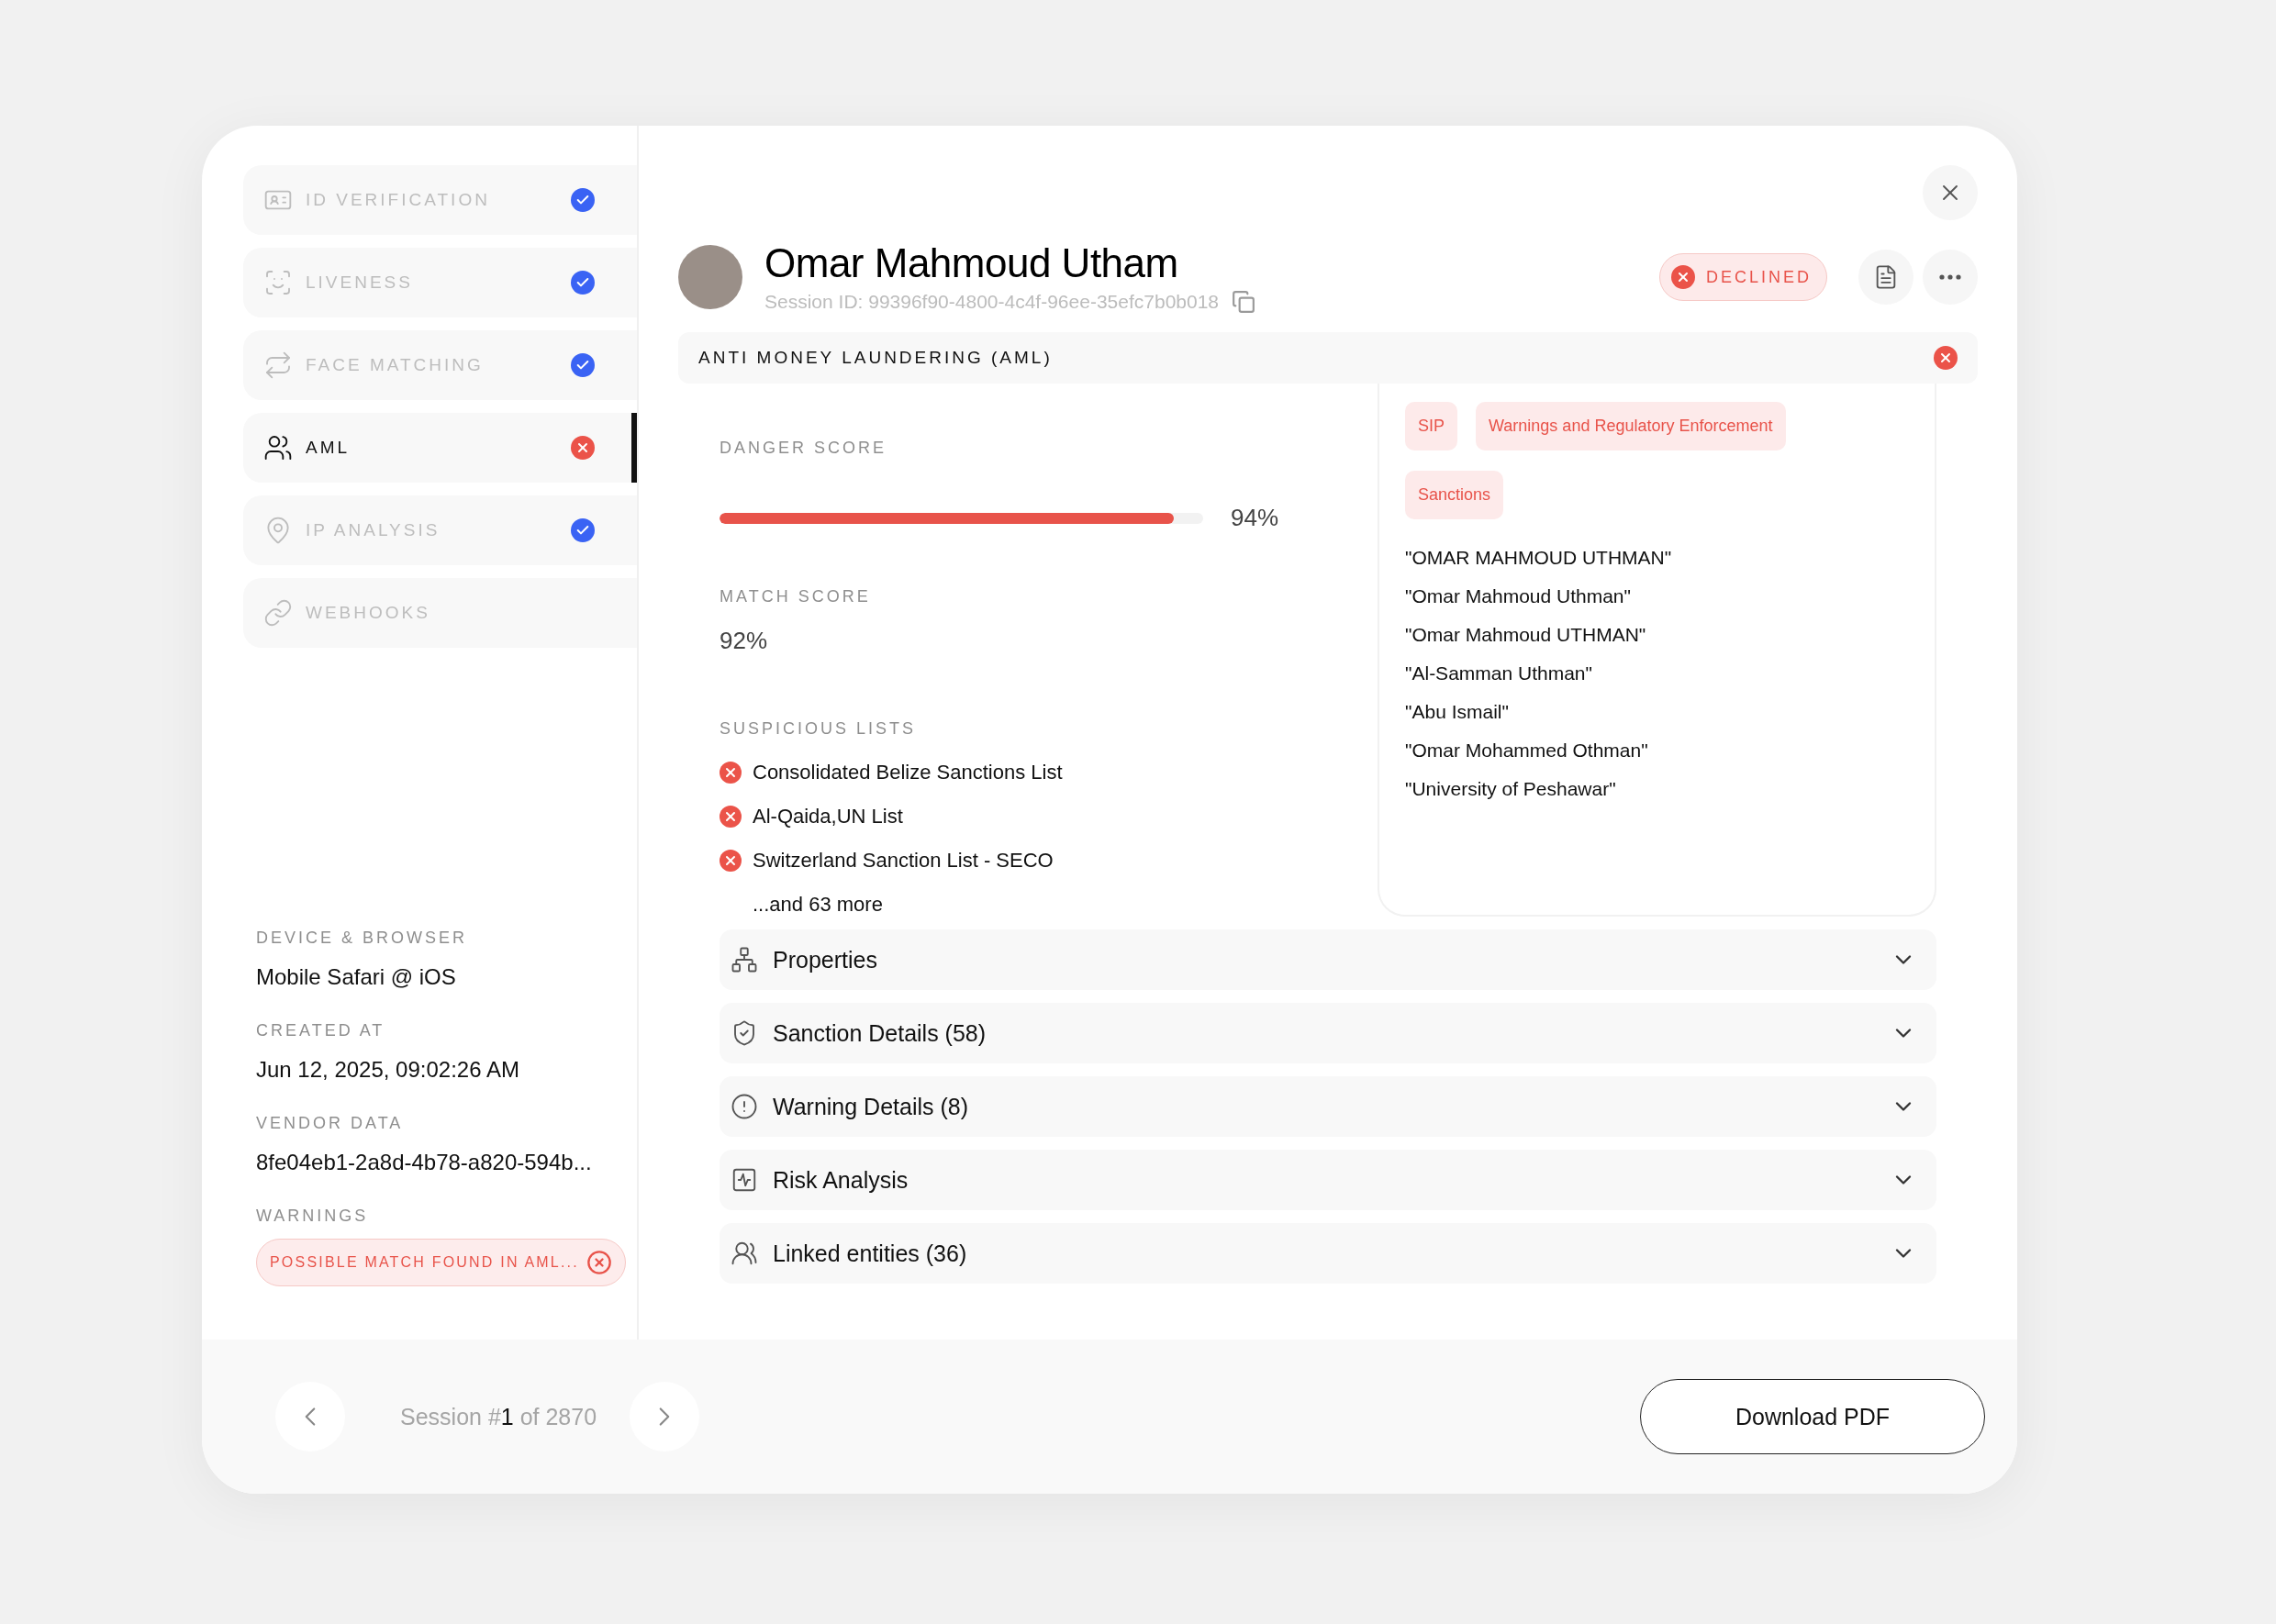 The width and height of the screenshot is (2276, 1624). Describe the element at coordinates (828, 817) in the screenshot. I see `list-name: Al-Qaida,UN List` at that location.